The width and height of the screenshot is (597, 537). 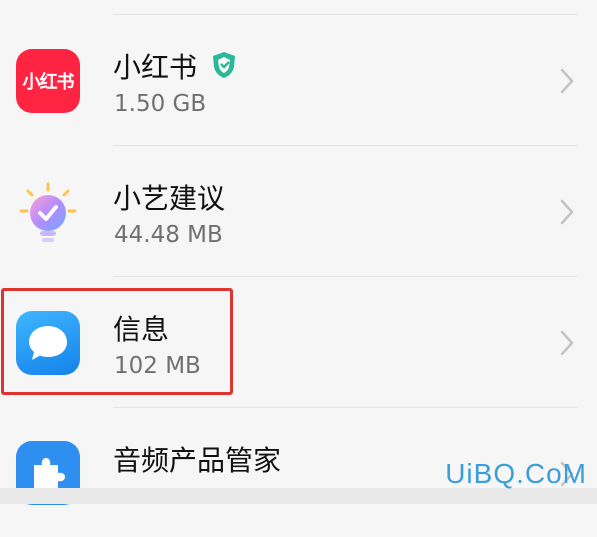 What do you see at coordinates (516, 473) in the screenshot?
I see `watermark: UiBQ.CoM` at bounding box center [516, 473].